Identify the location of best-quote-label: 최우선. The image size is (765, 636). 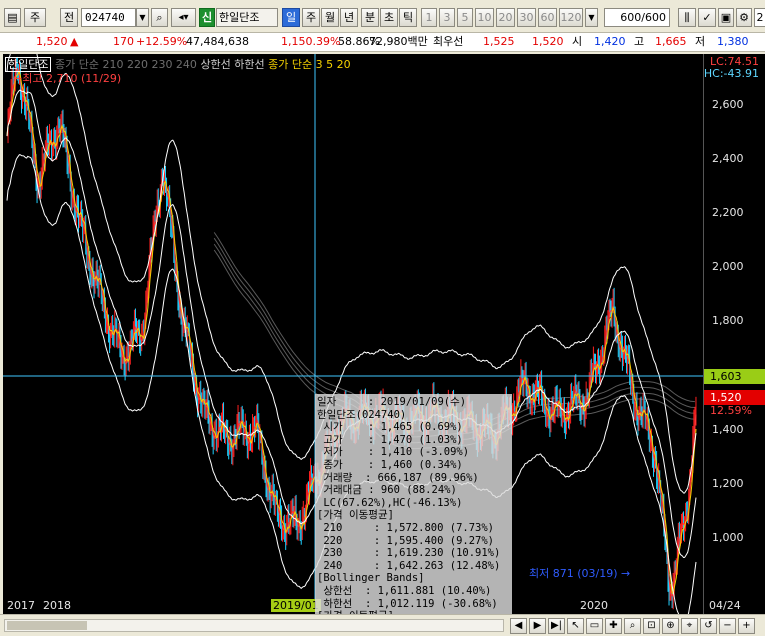
(448, 41).